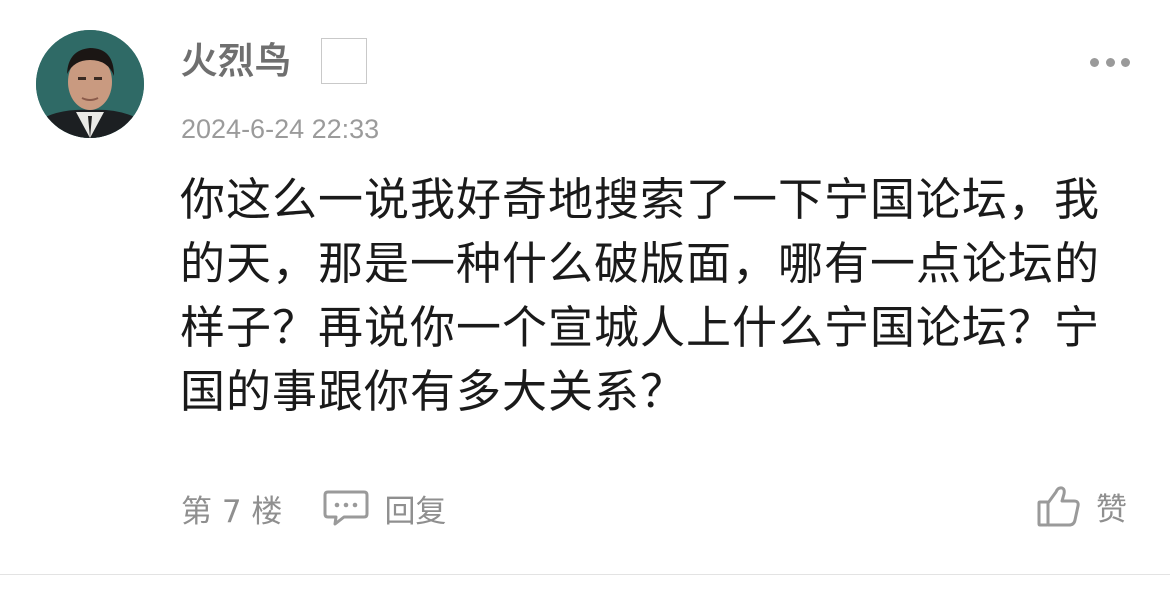 Image resolution: width=1170 pixels, height=590 pixels. I want to click on comment-footer: 第 7 楼 回复, so click(313, 508).